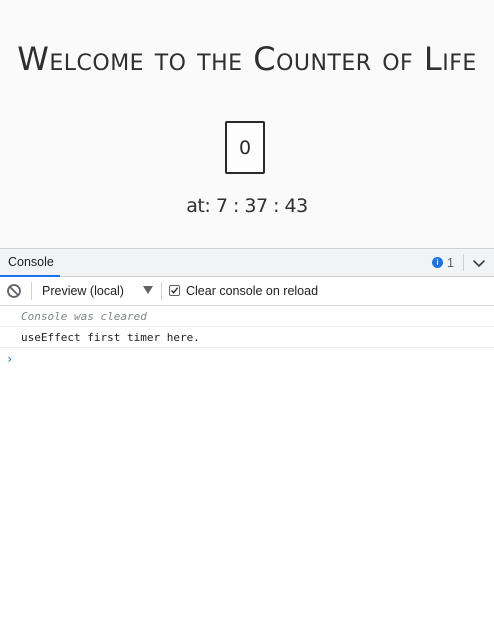  I want to click on console-toolbar: Preview (local) Clear console on reload, so click(247, 291).